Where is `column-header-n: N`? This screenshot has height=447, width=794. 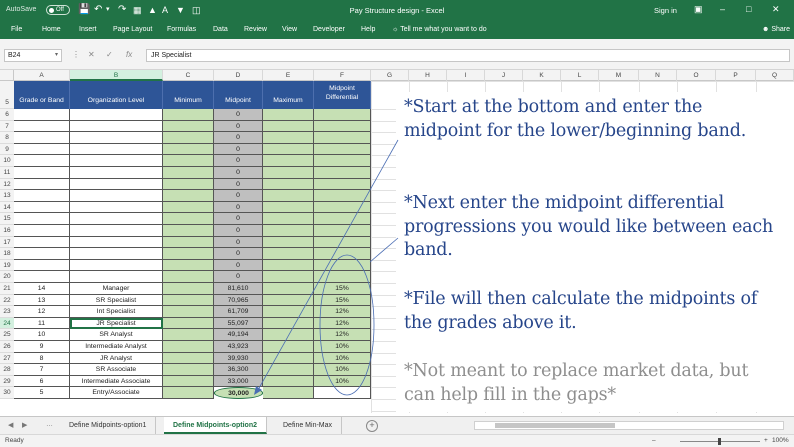
column-header-n: N is located at coordinates (658, 75).